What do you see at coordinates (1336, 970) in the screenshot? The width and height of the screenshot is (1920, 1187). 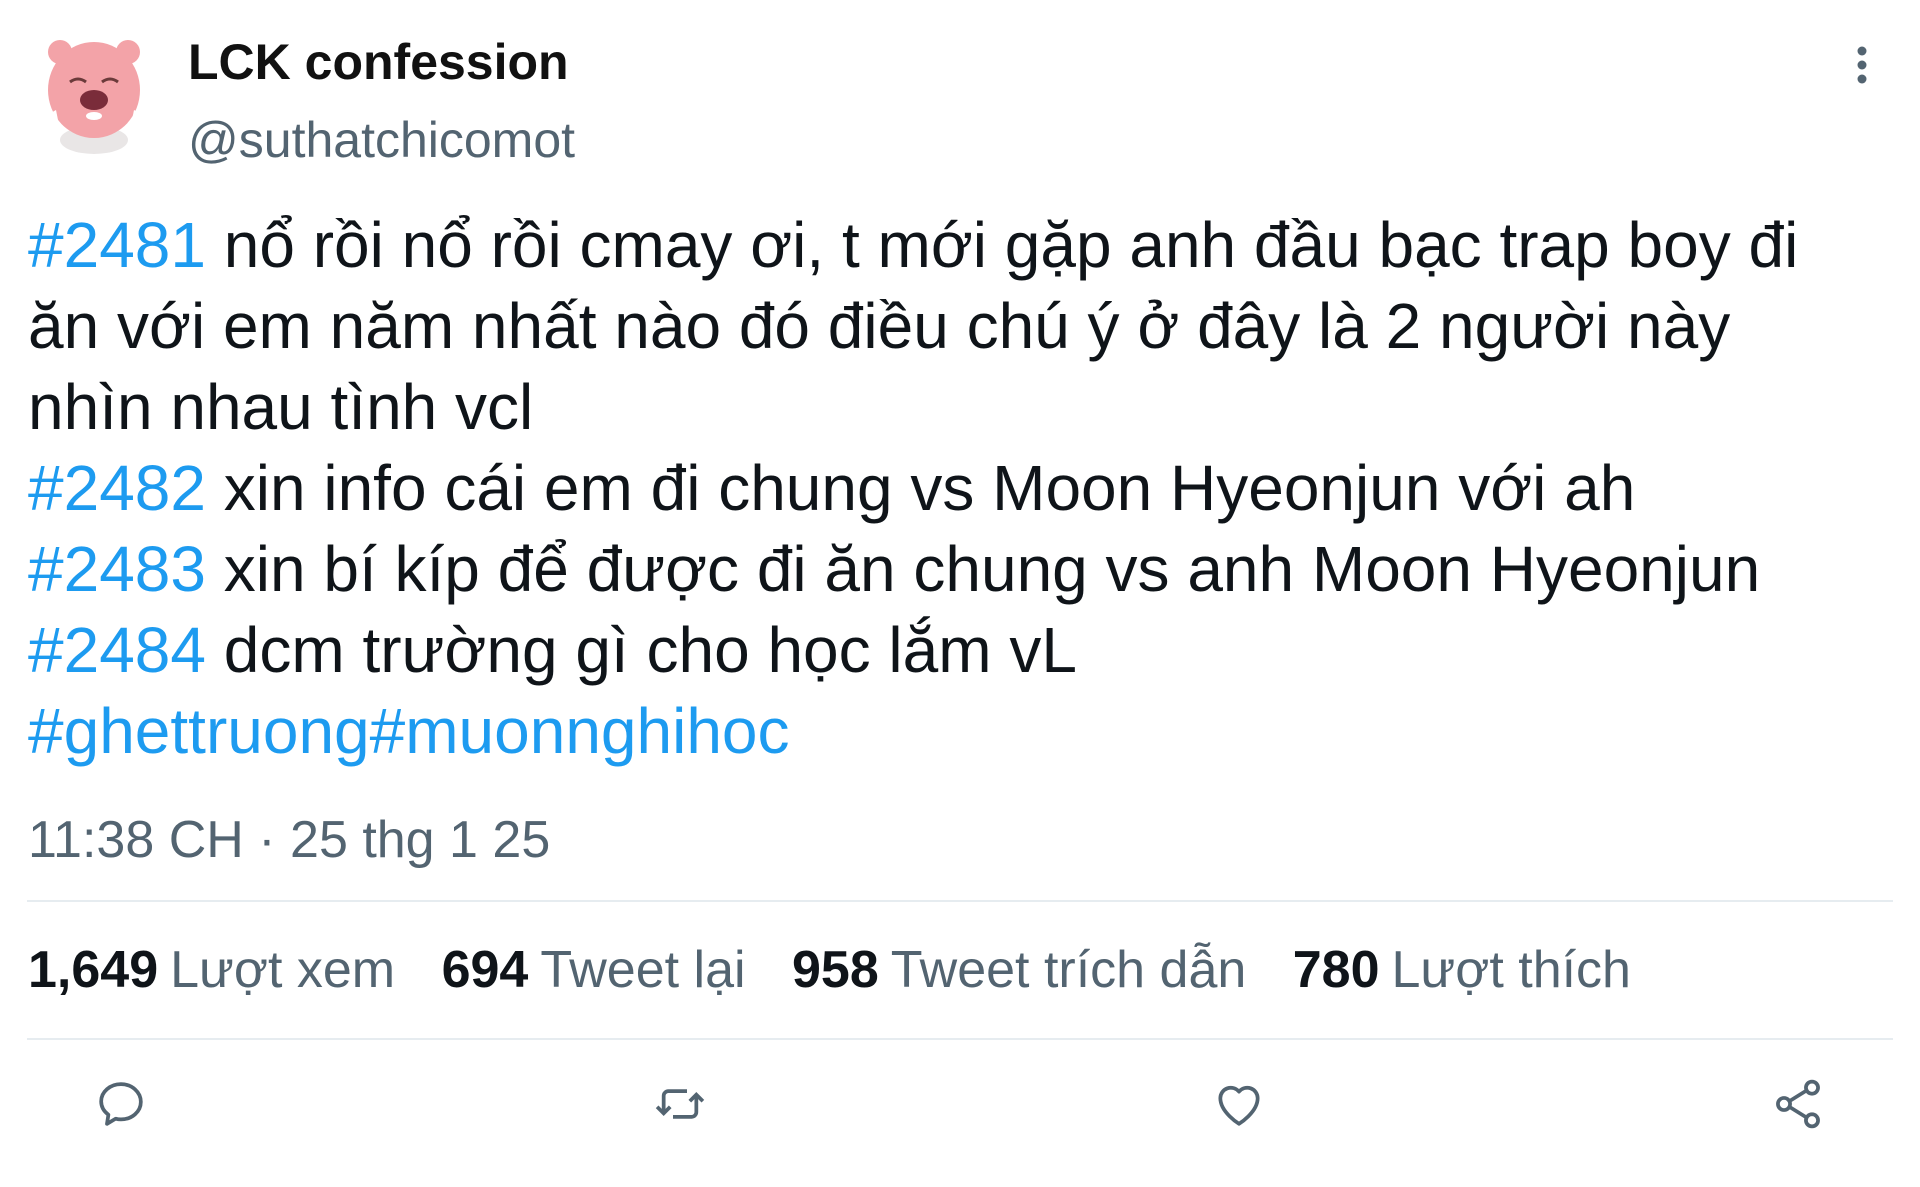 I see `stat-count: 780` at bounding box center [1336, 970].